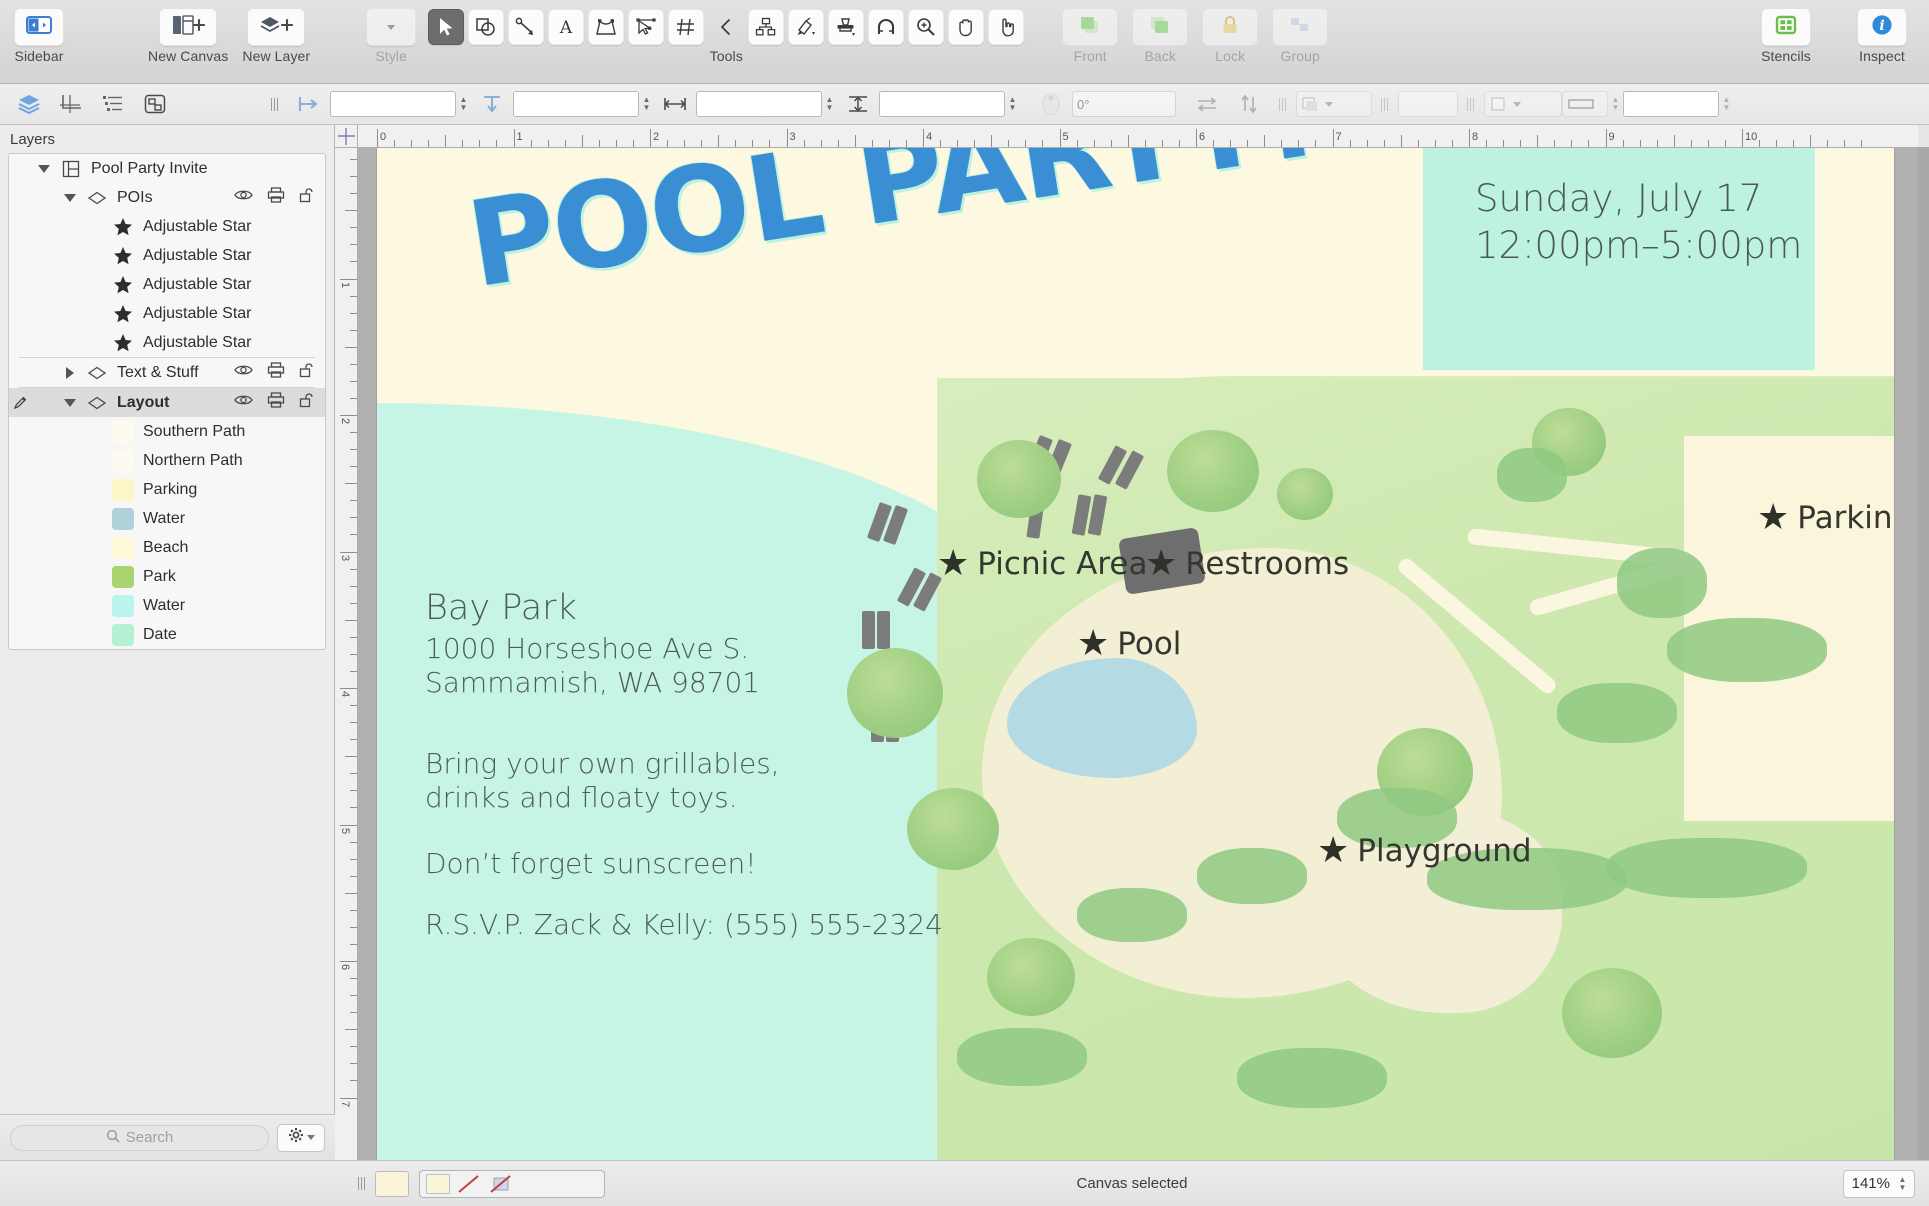  I want to click on back-button, so click(1160, 27).